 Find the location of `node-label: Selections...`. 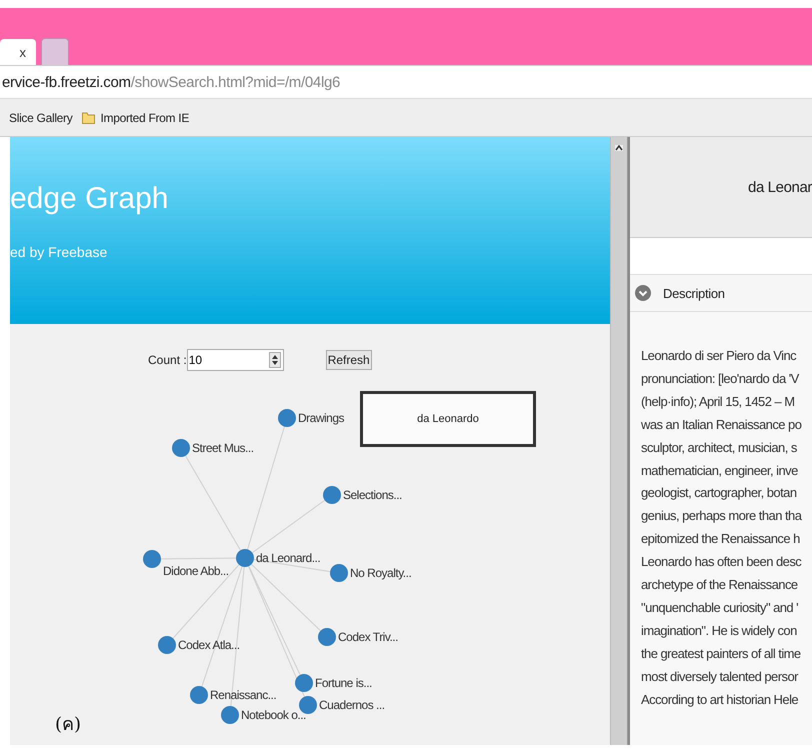

node-label: Selections... is located at coordinates (372, 495).